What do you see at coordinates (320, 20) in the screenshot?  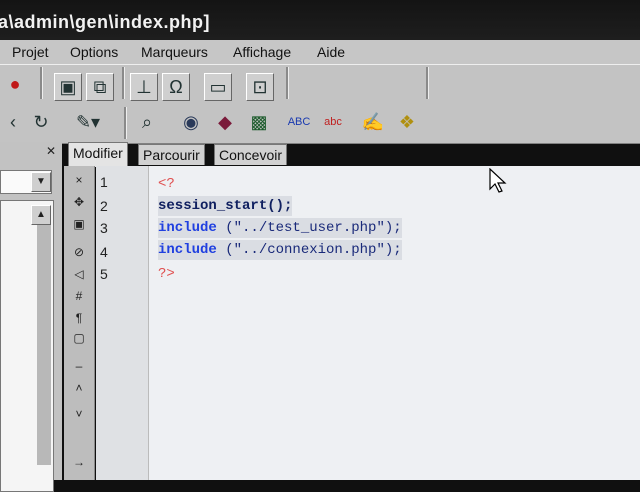 I see `window-title-bar: a\admin\gen\index.php]` at bounding box center [320, 20].